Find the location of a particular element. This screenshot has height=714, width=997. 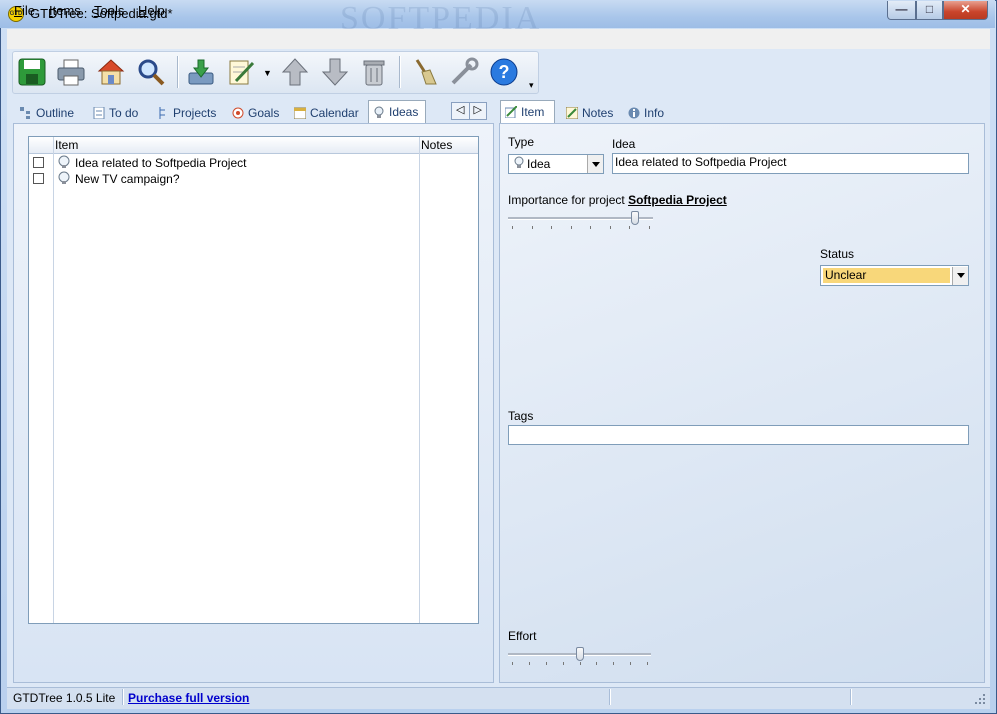

menu-help: Help is located at coordinates (151, 10).